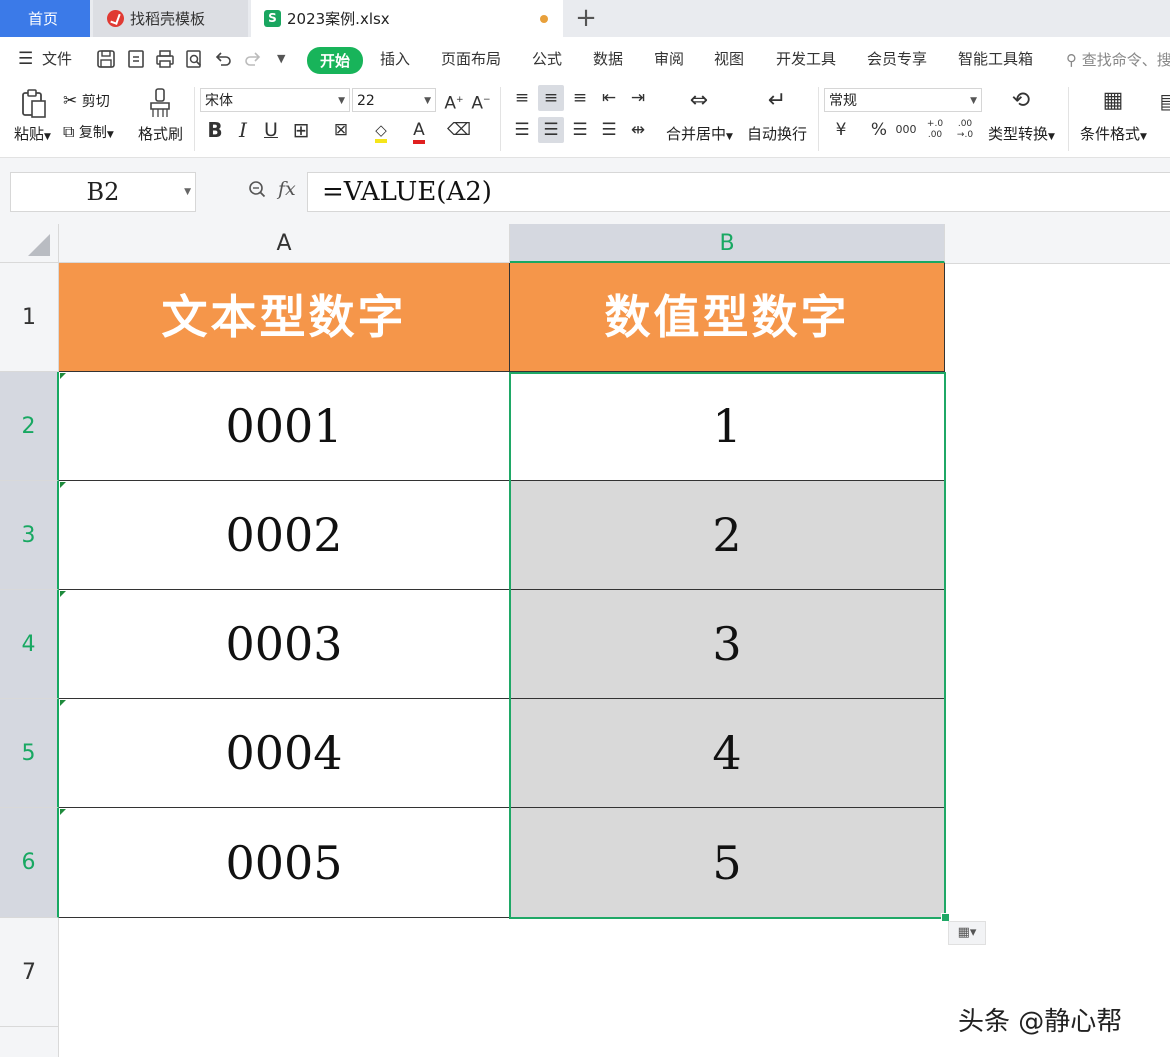  What do you see at coordinates (699, 133) in the screenshot?
I see `merge-center-button: 合并居中▼` at bounding box center [699, 133].